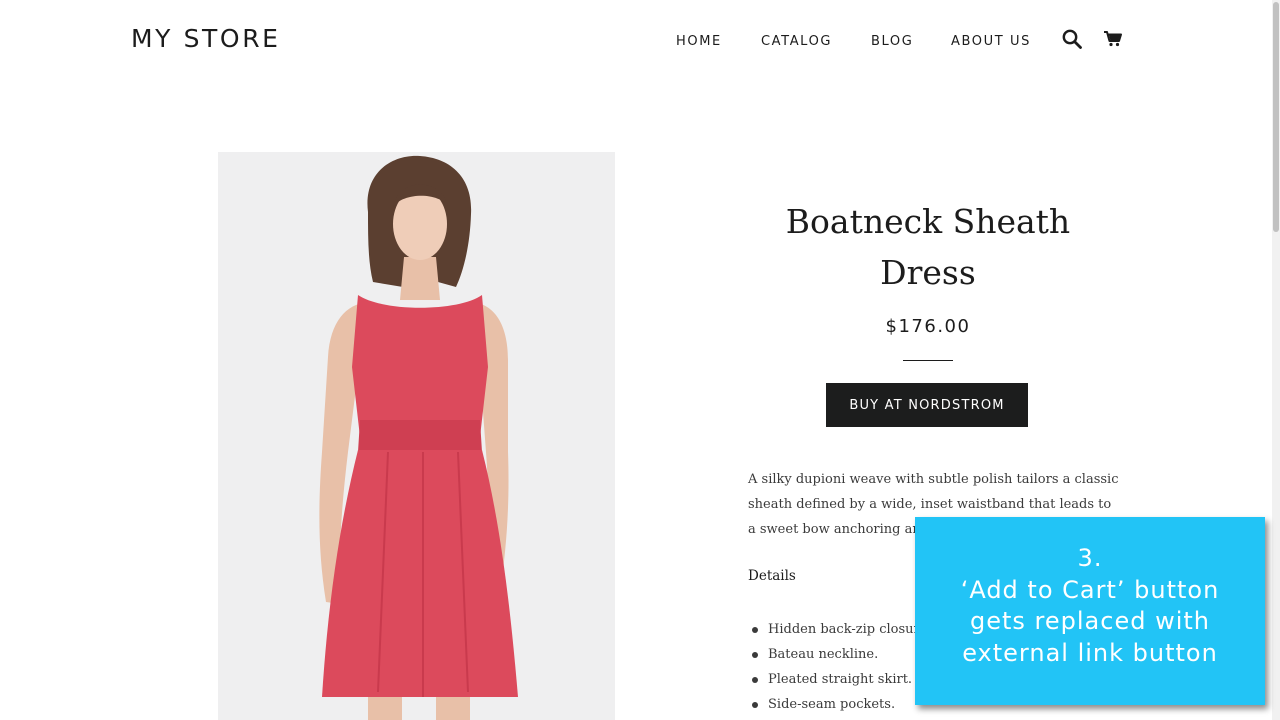 The height and width of the screenshot is (720, 1280). I want to click on cart-icon, so click(1113, 39).